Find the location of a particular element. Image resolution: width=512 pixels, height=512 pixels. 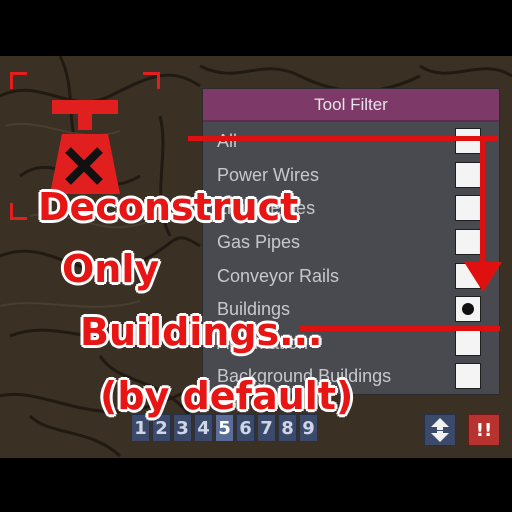

hotkey-2: 2 is located at coordinates (161, 428).